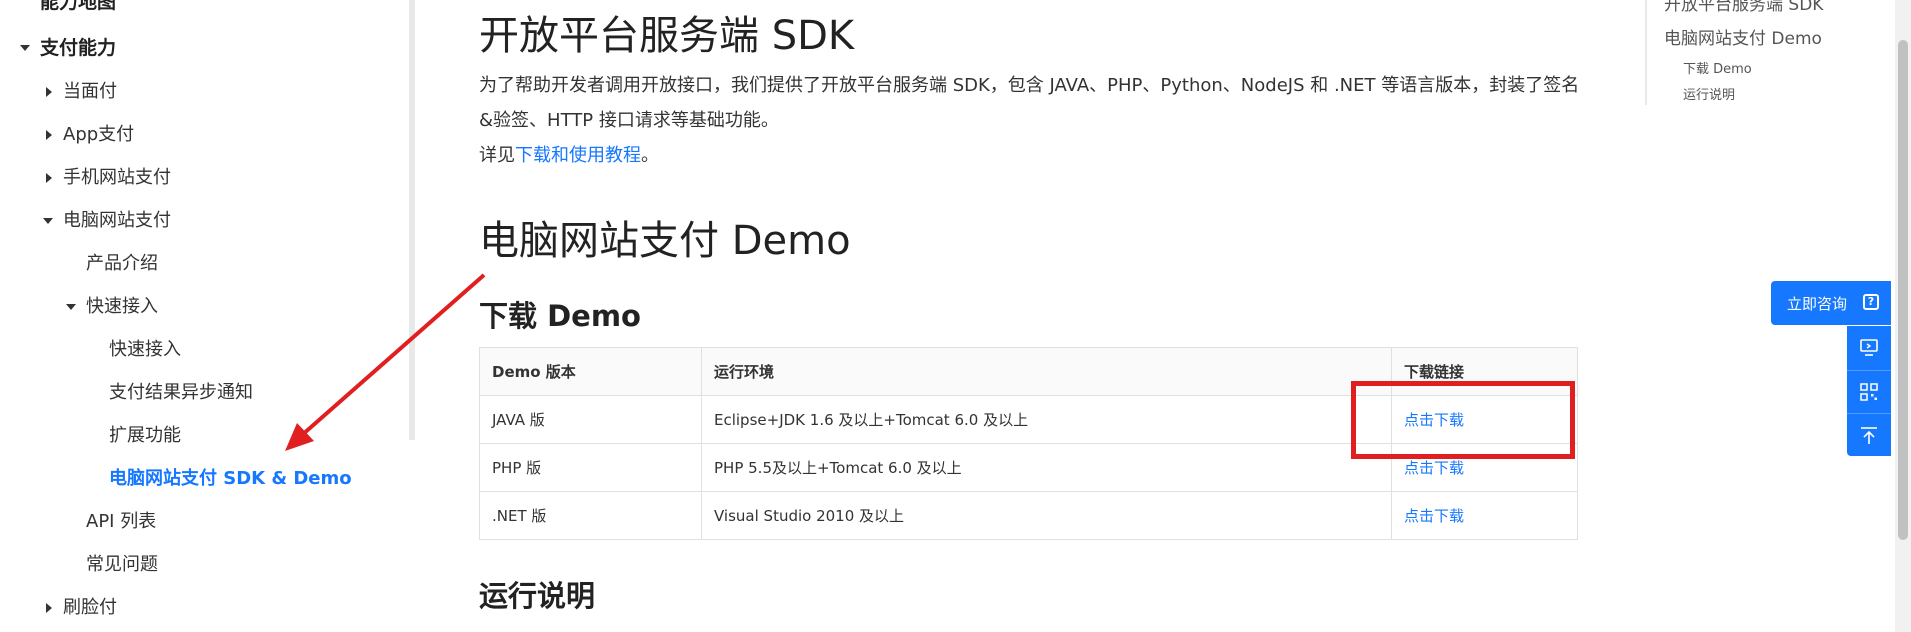 The image size is (1911, 632). I want to click on back-to-top-button, so click(1869, 435).